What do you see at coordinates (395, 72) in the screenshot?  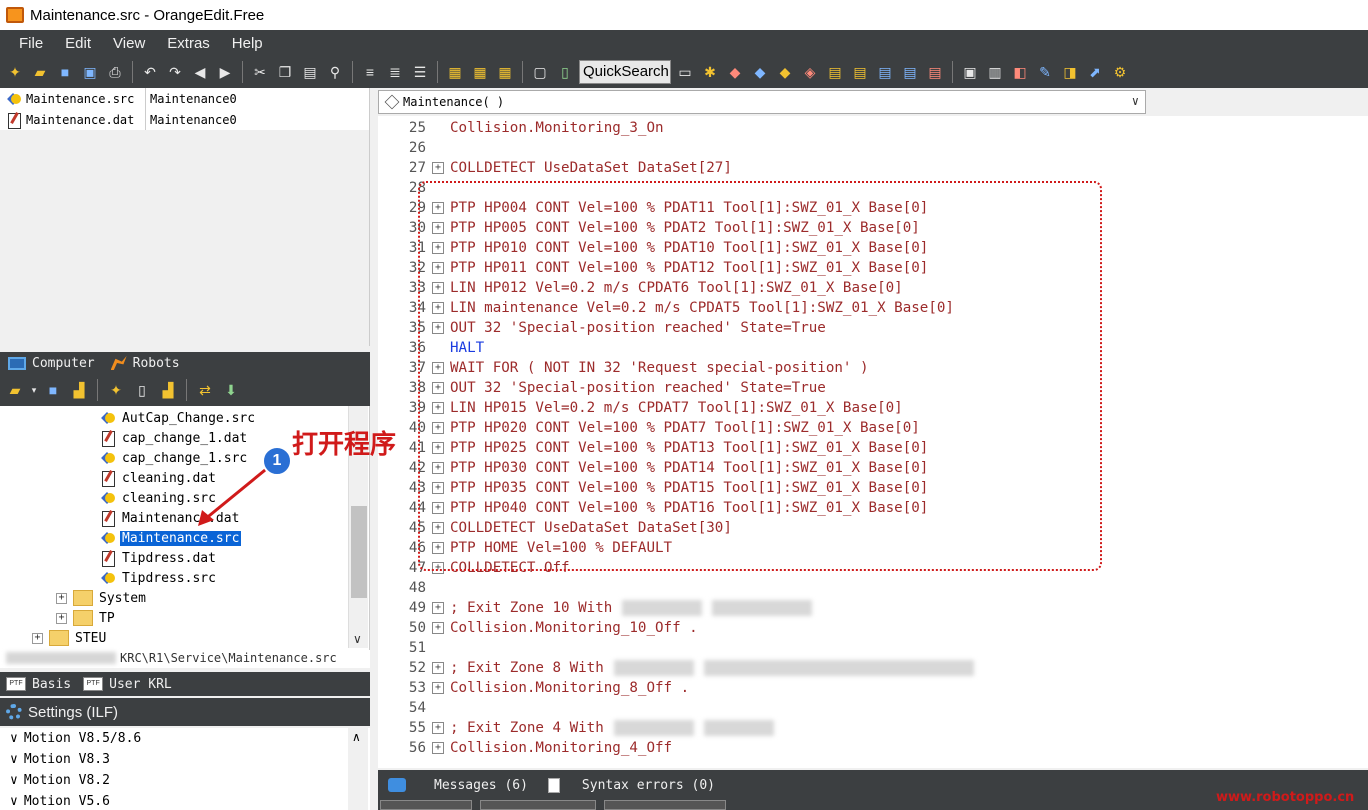 I see `comment-icon: ≣` at bounding box center [395, 72].